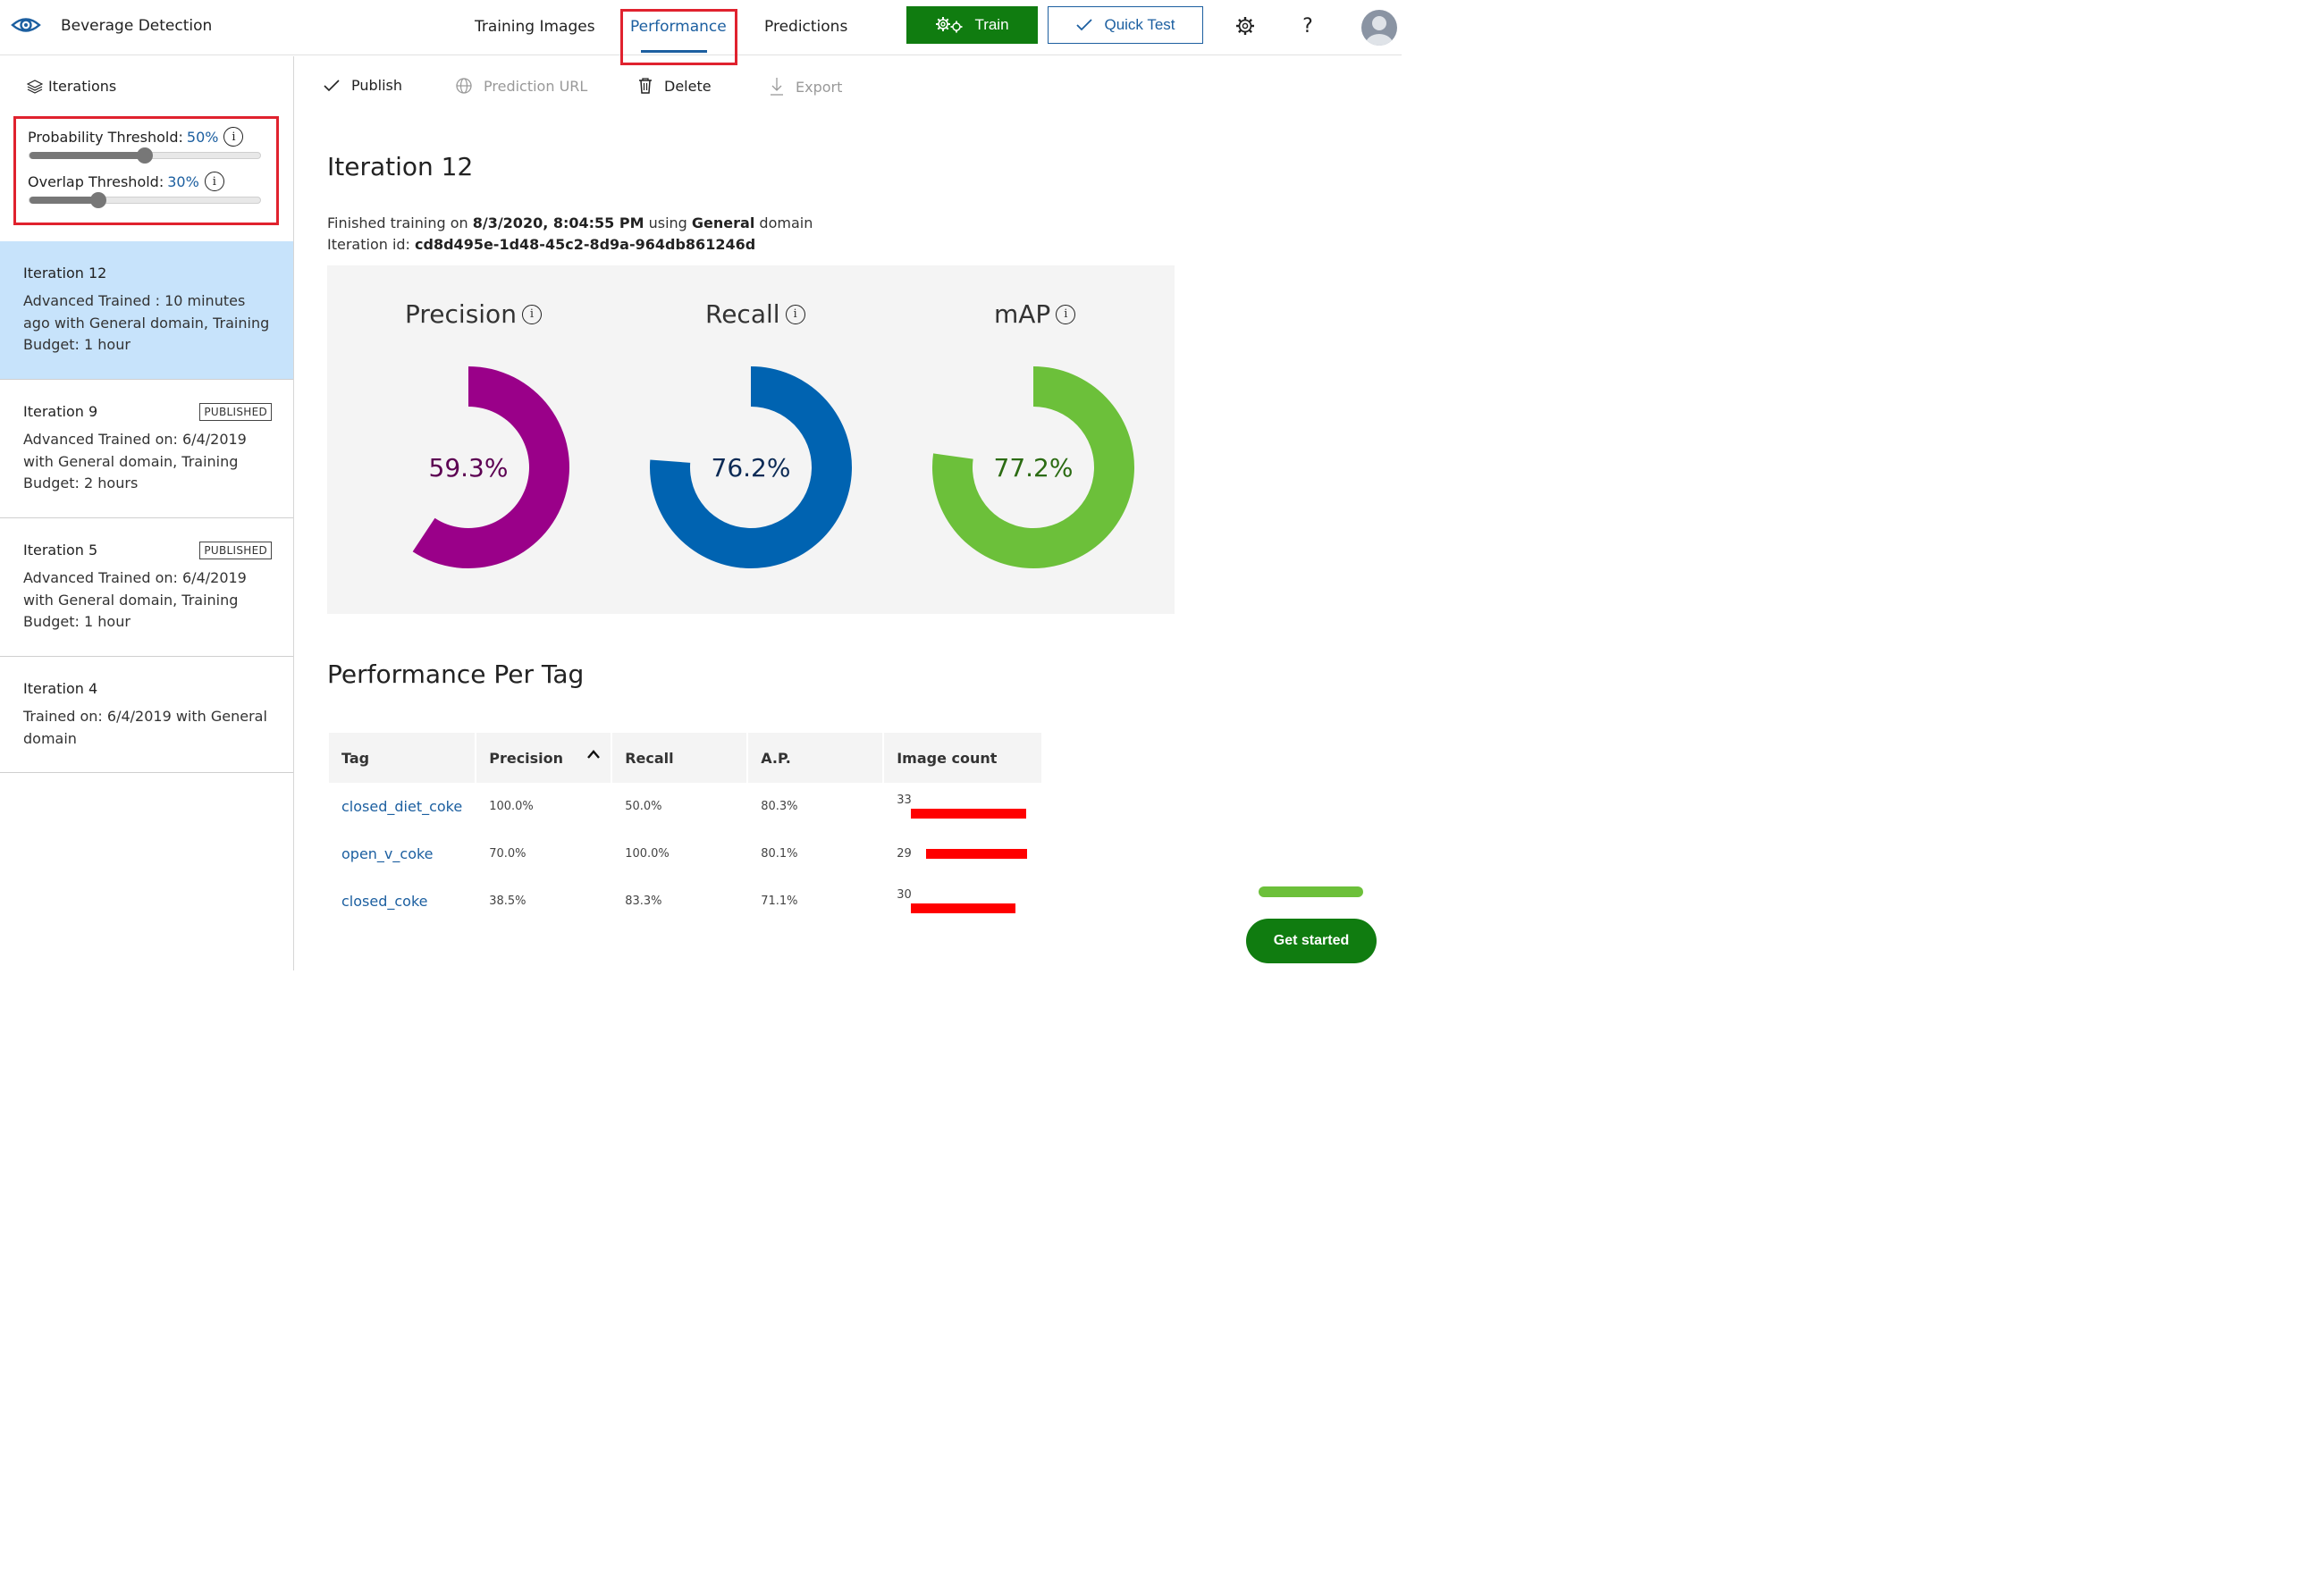 The height and width of the screenshot is (1596, 2308). What do you see at coordinates (784, 222) in the screenshot?
I see `finished-suffix: domain` at bounding box center [784, 222].